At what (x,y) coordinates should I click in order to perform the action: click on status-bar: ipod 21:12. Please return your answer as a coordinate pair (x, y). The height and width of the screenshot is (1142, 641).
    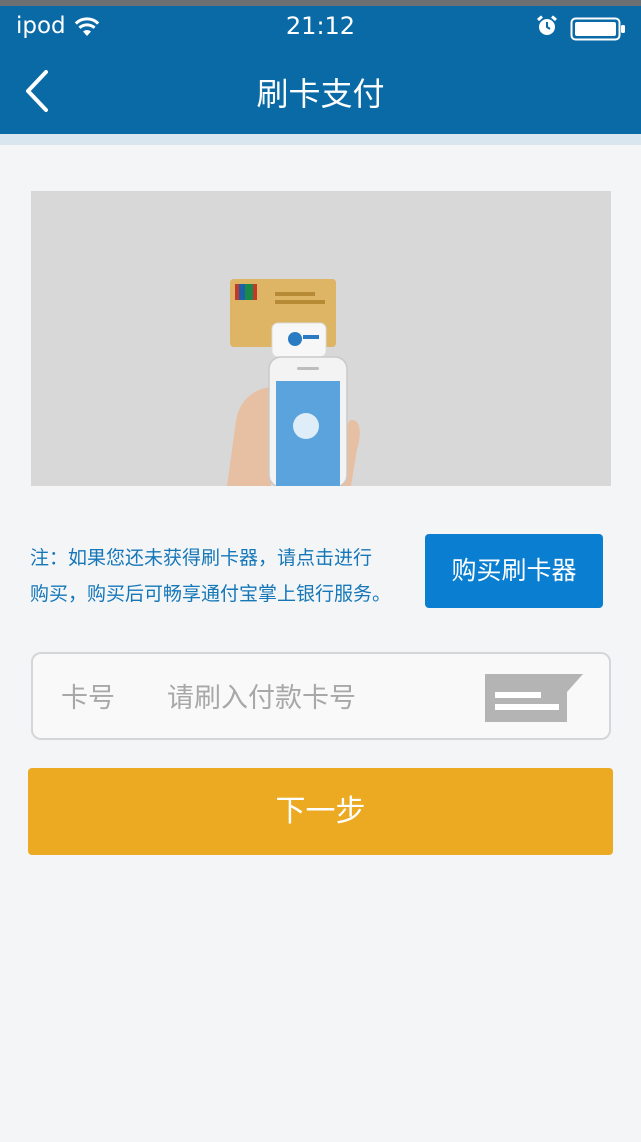
    Looking at the image, I should click on (320, 27).